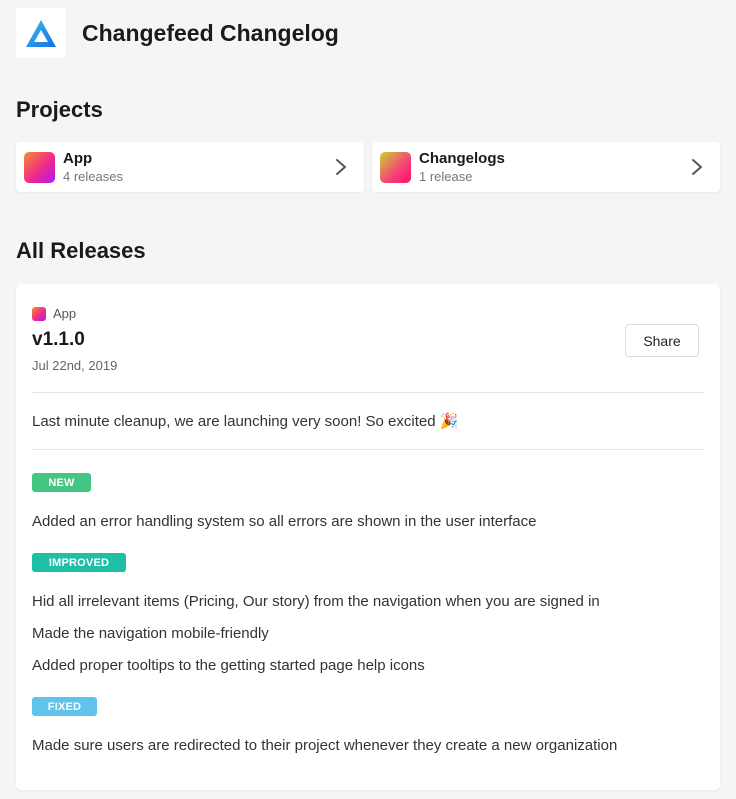 This screenshot has height=799, width=736. What do you see at coordinates (93, 176) in the screenshot?
I see `project-release-count: 4 releases` at bounding box center [93, 176].